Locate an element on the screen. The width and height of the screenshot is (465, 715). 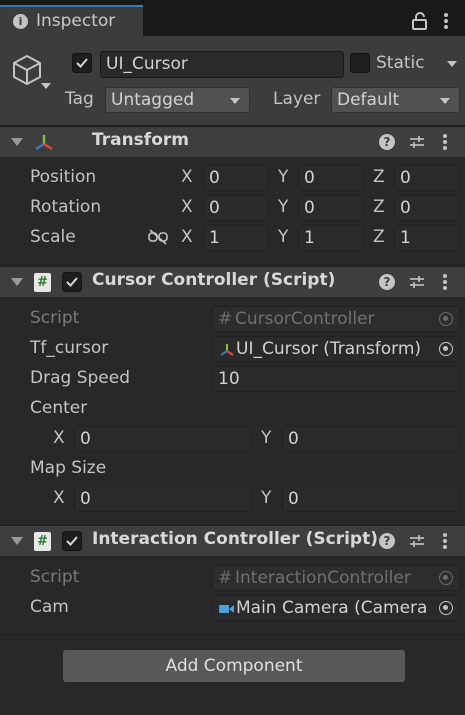
scale-x-field: 1 is located at coordinates (236, 238).